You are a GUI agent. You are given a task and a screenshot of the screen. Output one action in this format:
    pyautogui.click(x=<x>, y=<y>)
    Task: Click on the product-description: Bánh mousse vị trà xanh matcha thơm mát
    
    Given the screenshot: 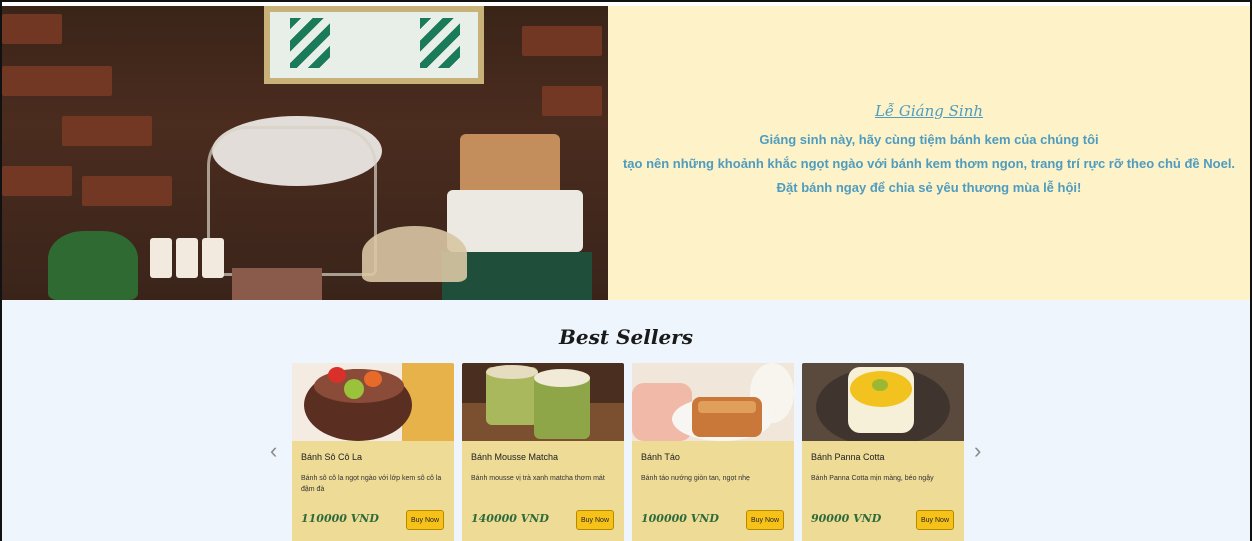 What is the action you would take?
    pyautogui.click(x=538, y=478)
    